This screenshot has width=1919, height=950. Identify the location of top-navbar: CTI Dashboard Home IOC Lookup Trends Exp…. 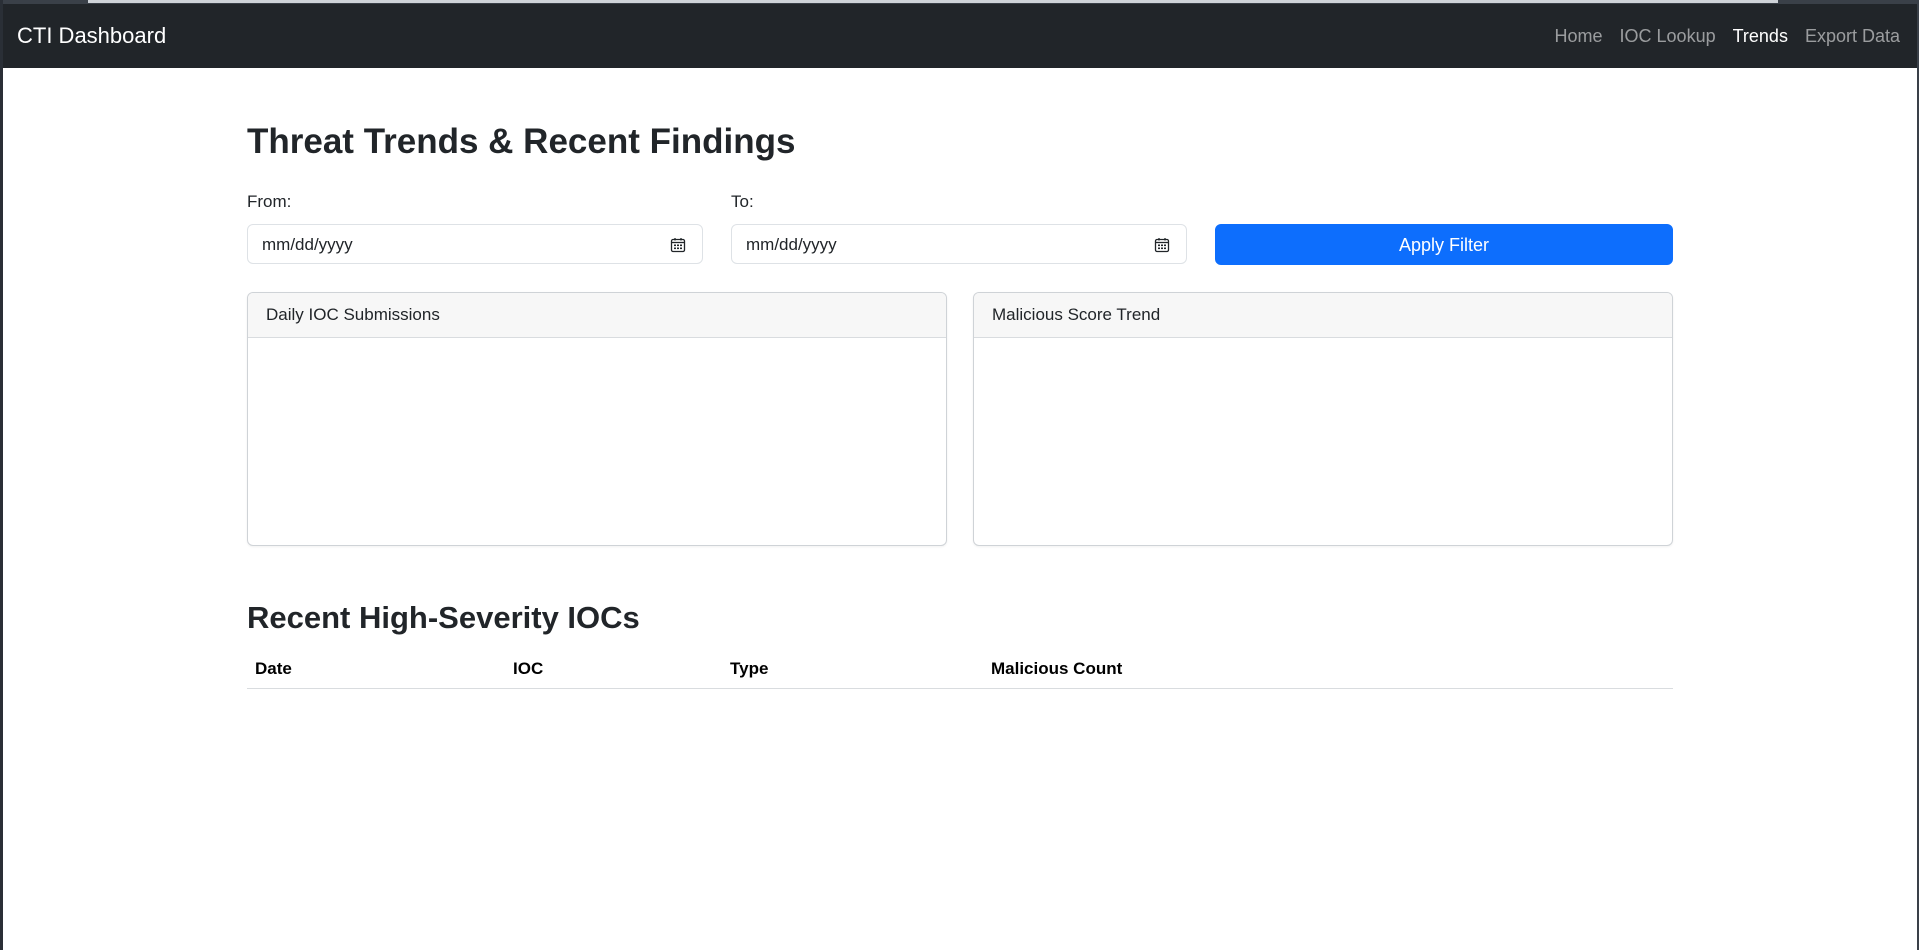
(960, 36).